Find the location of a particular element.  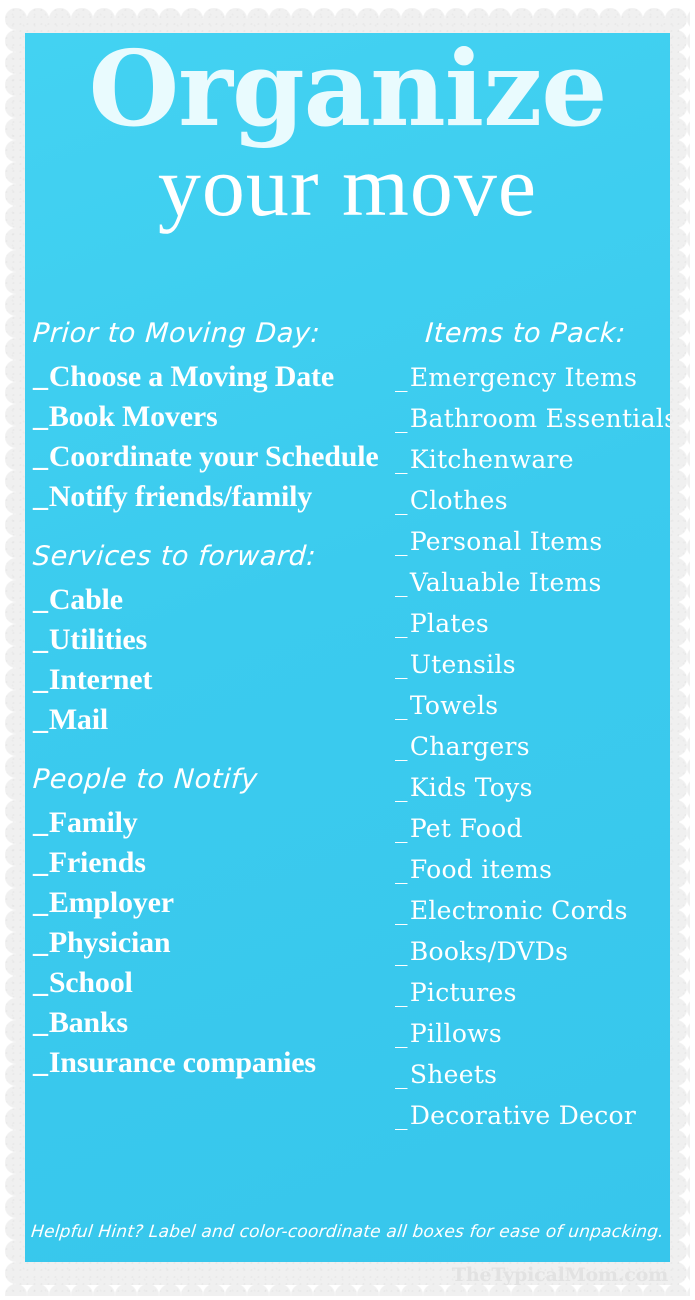

checklist-services-to-forward: _Cable _Utilities _Internet _Mail is located at coordinates (214, 660).